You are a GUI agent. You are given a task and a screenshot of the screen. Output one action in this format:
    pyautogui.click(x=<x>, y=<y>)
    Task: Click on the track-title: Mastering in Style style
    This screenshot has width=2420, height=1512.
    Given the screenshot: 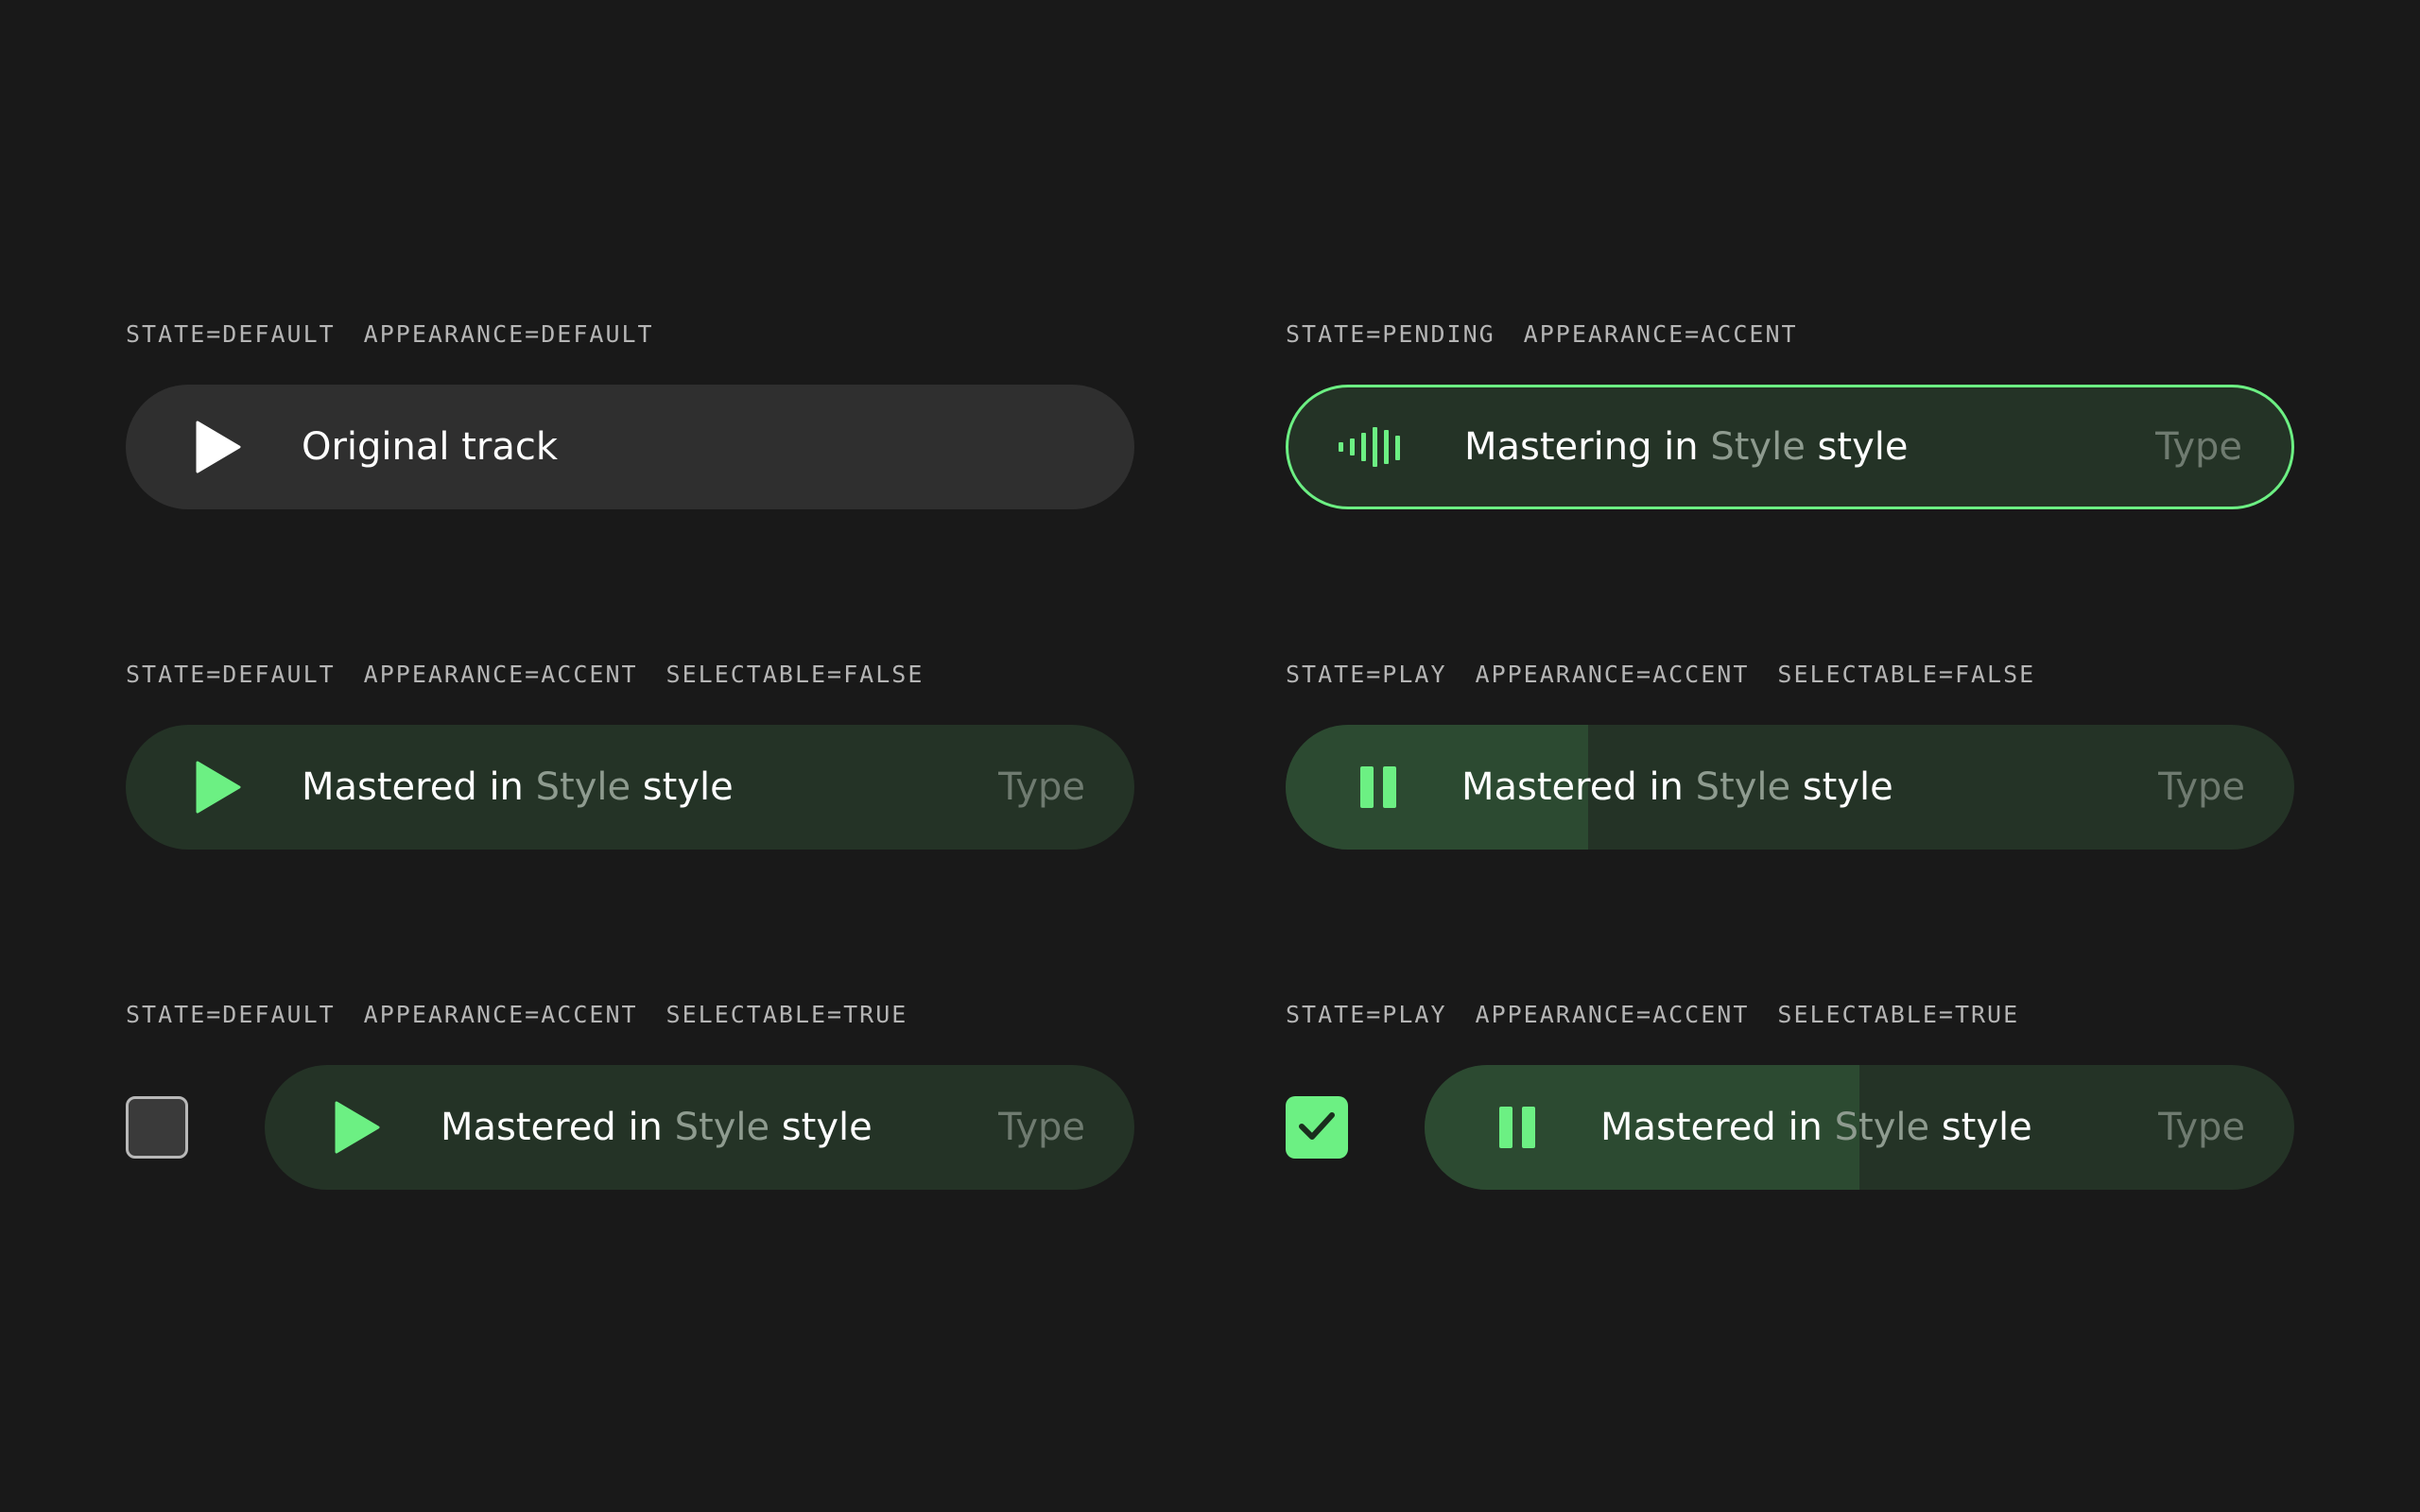 What is the action you would take?
    pyautogui.click(x=1687, y=447)
    